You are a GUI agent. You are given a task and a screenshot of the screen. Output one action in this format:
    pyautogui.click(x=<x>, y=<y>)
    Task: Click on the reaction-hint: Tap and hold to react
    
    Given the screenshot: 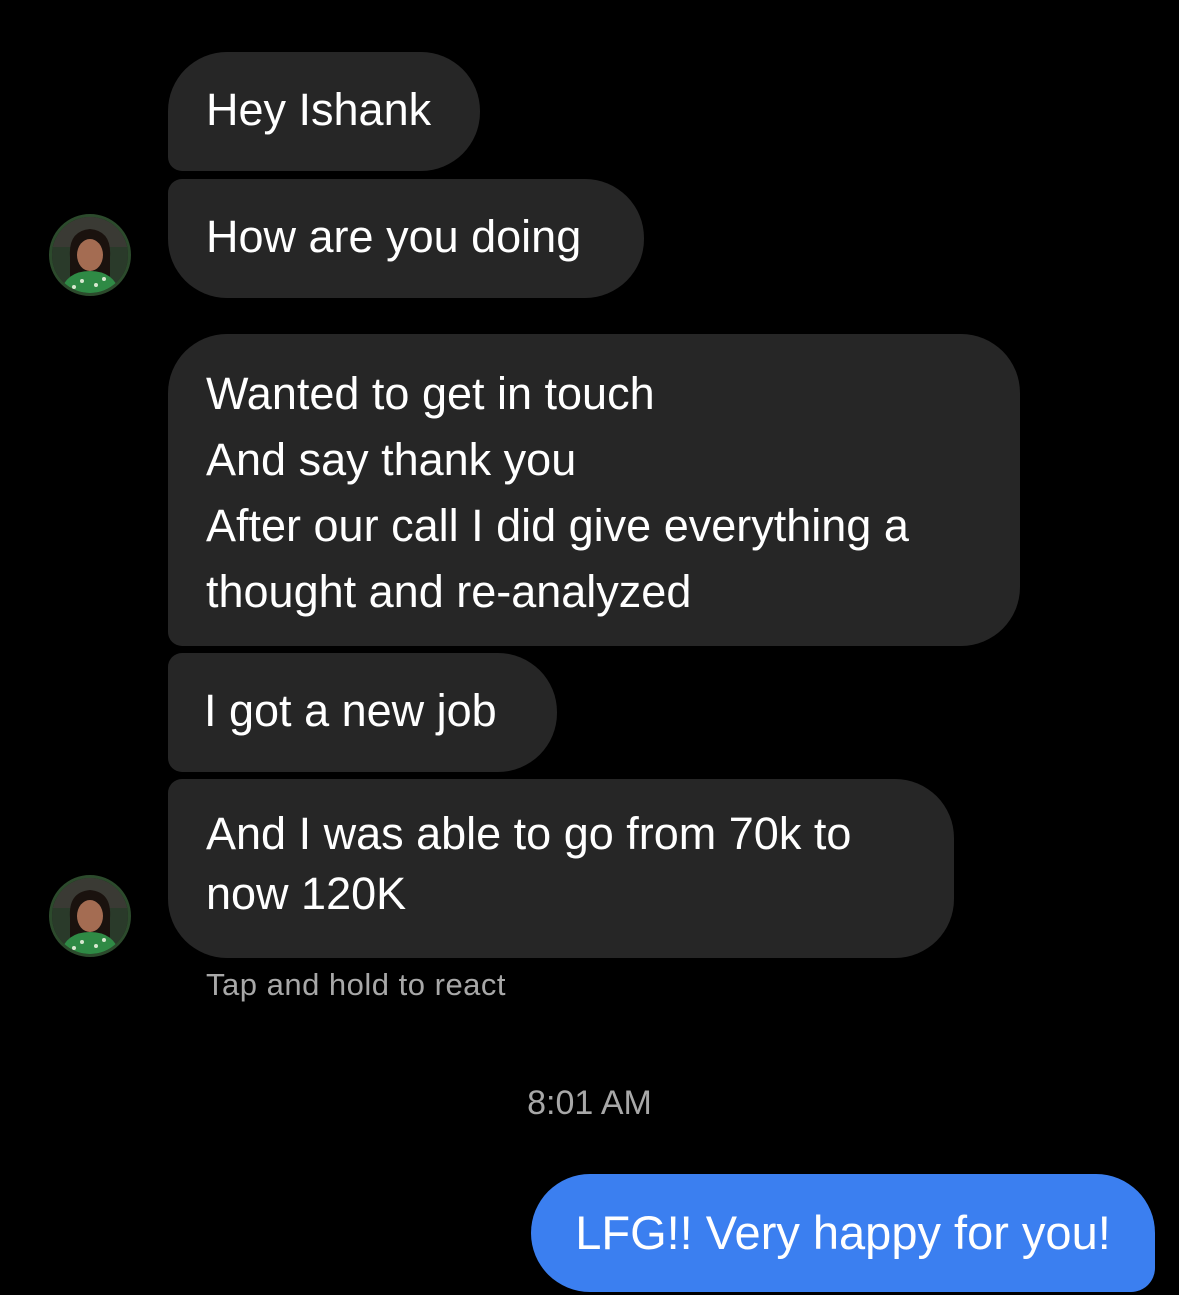 What is the action you would take?
    pyautogui.click(x=356, y=984)
    